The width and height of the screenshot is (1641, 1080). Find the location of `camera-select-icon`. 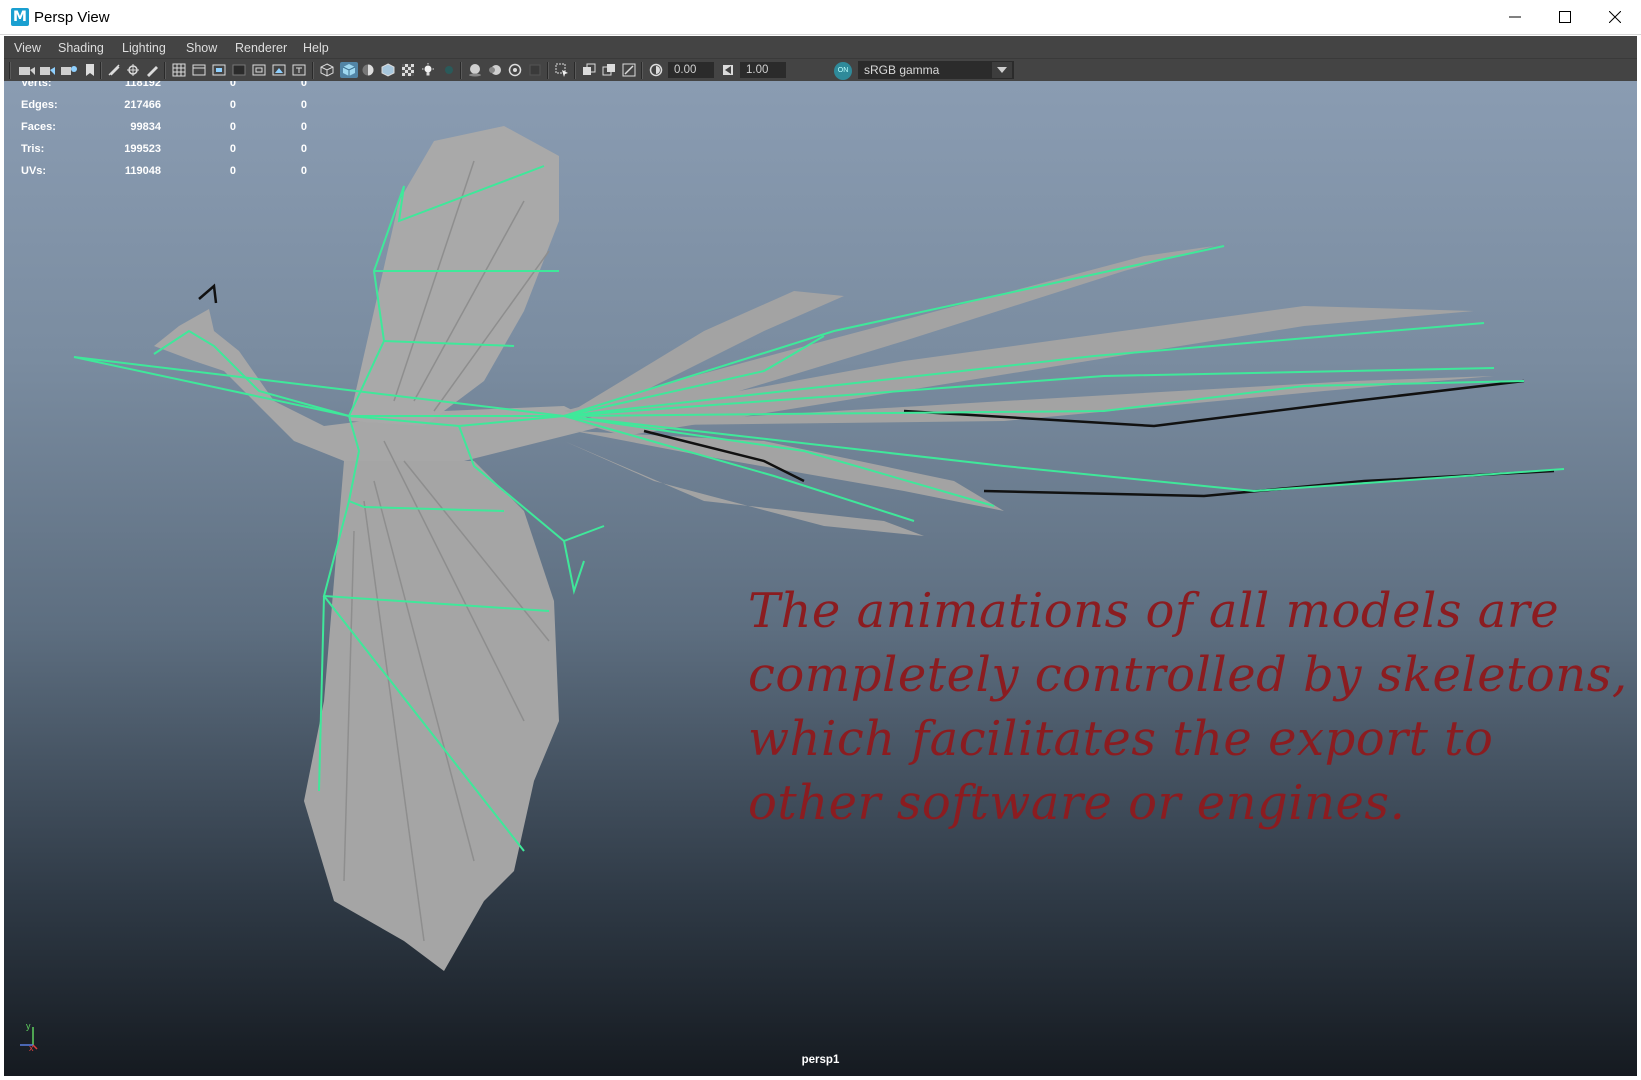

camera-select-icon is located at coordinates (27, 70).